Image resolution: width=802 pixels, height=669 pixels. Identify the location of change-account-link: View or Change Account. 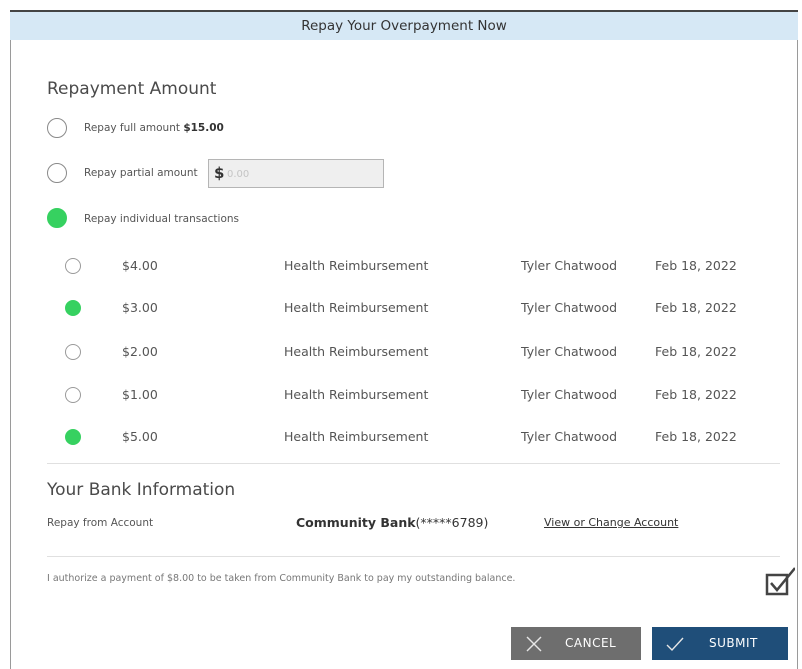
(611, 522).